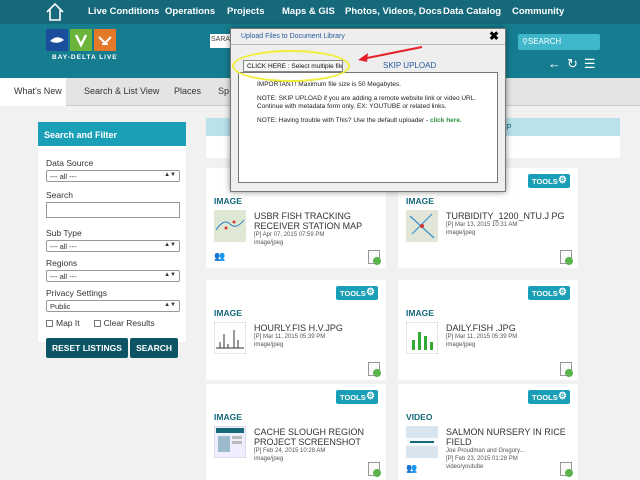 This screenshot has width=640, height=480. I want to click on home-icon, so click(55, 12).